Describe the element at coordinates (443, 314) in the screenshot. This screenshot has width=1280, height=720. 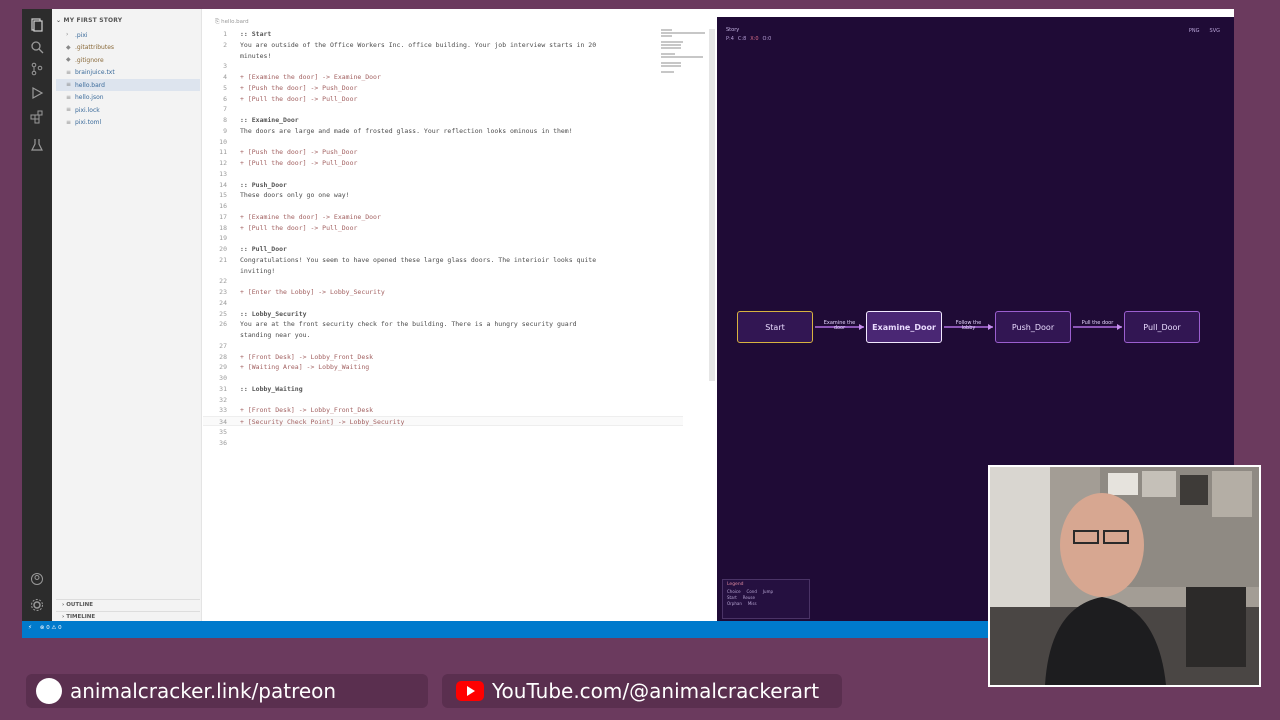
I see `code-line: 25:: Lobby_Security` at that location.